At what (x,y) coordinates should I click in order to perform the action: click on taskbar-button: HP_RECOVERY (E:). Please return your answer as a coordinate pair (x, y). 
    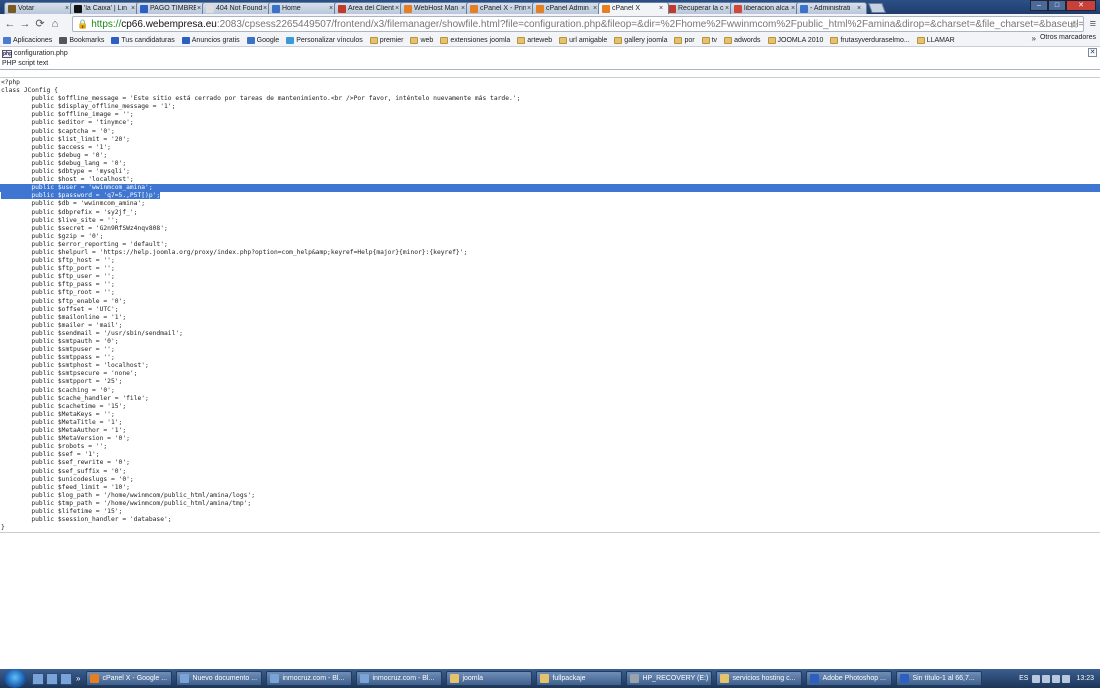
    Looking at the image, I should click on (669, 678).